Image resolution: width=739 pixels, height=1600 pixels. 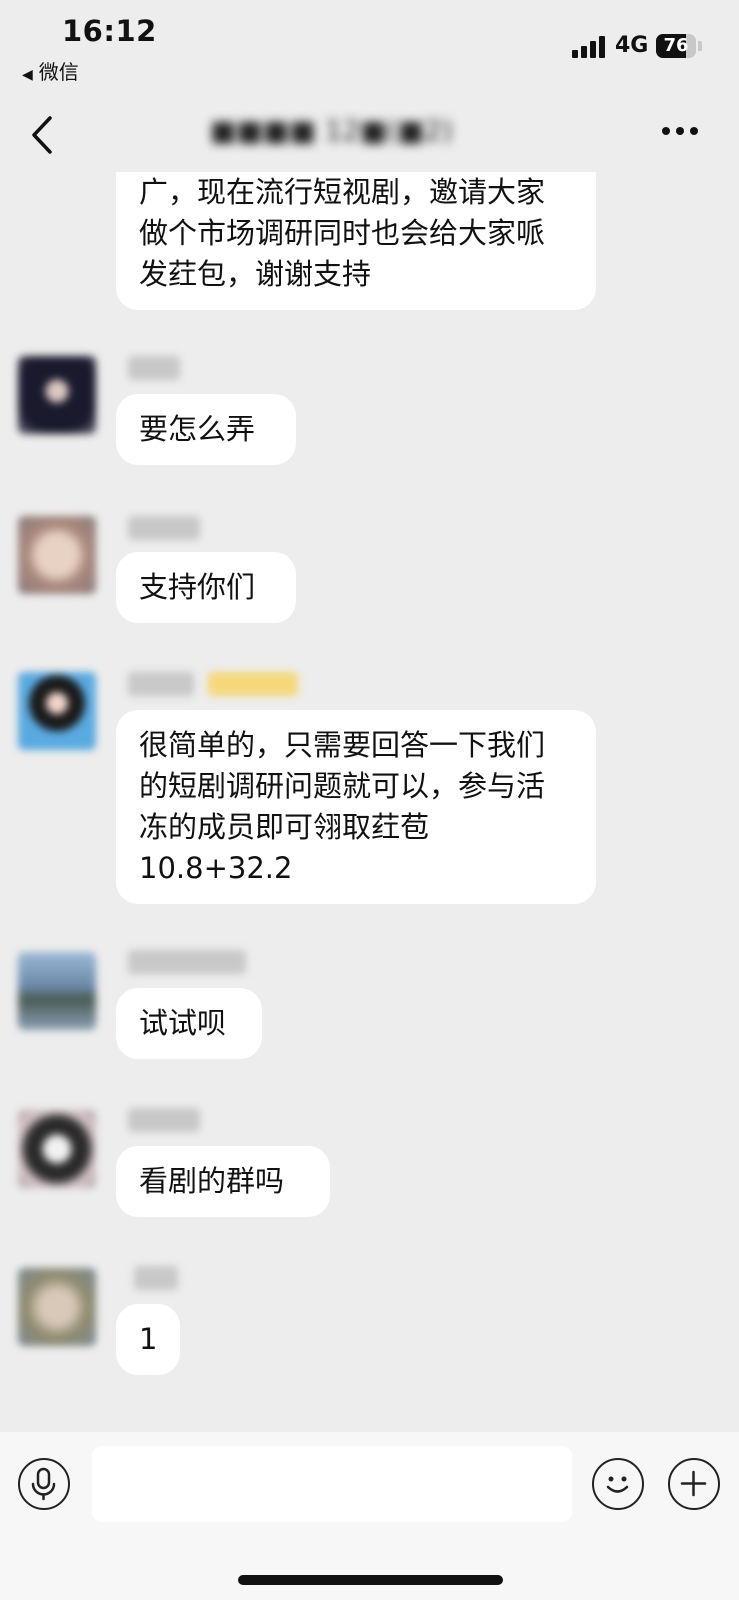 I want to click on message-bubble: 支持你们, so click(x=206, y=587).